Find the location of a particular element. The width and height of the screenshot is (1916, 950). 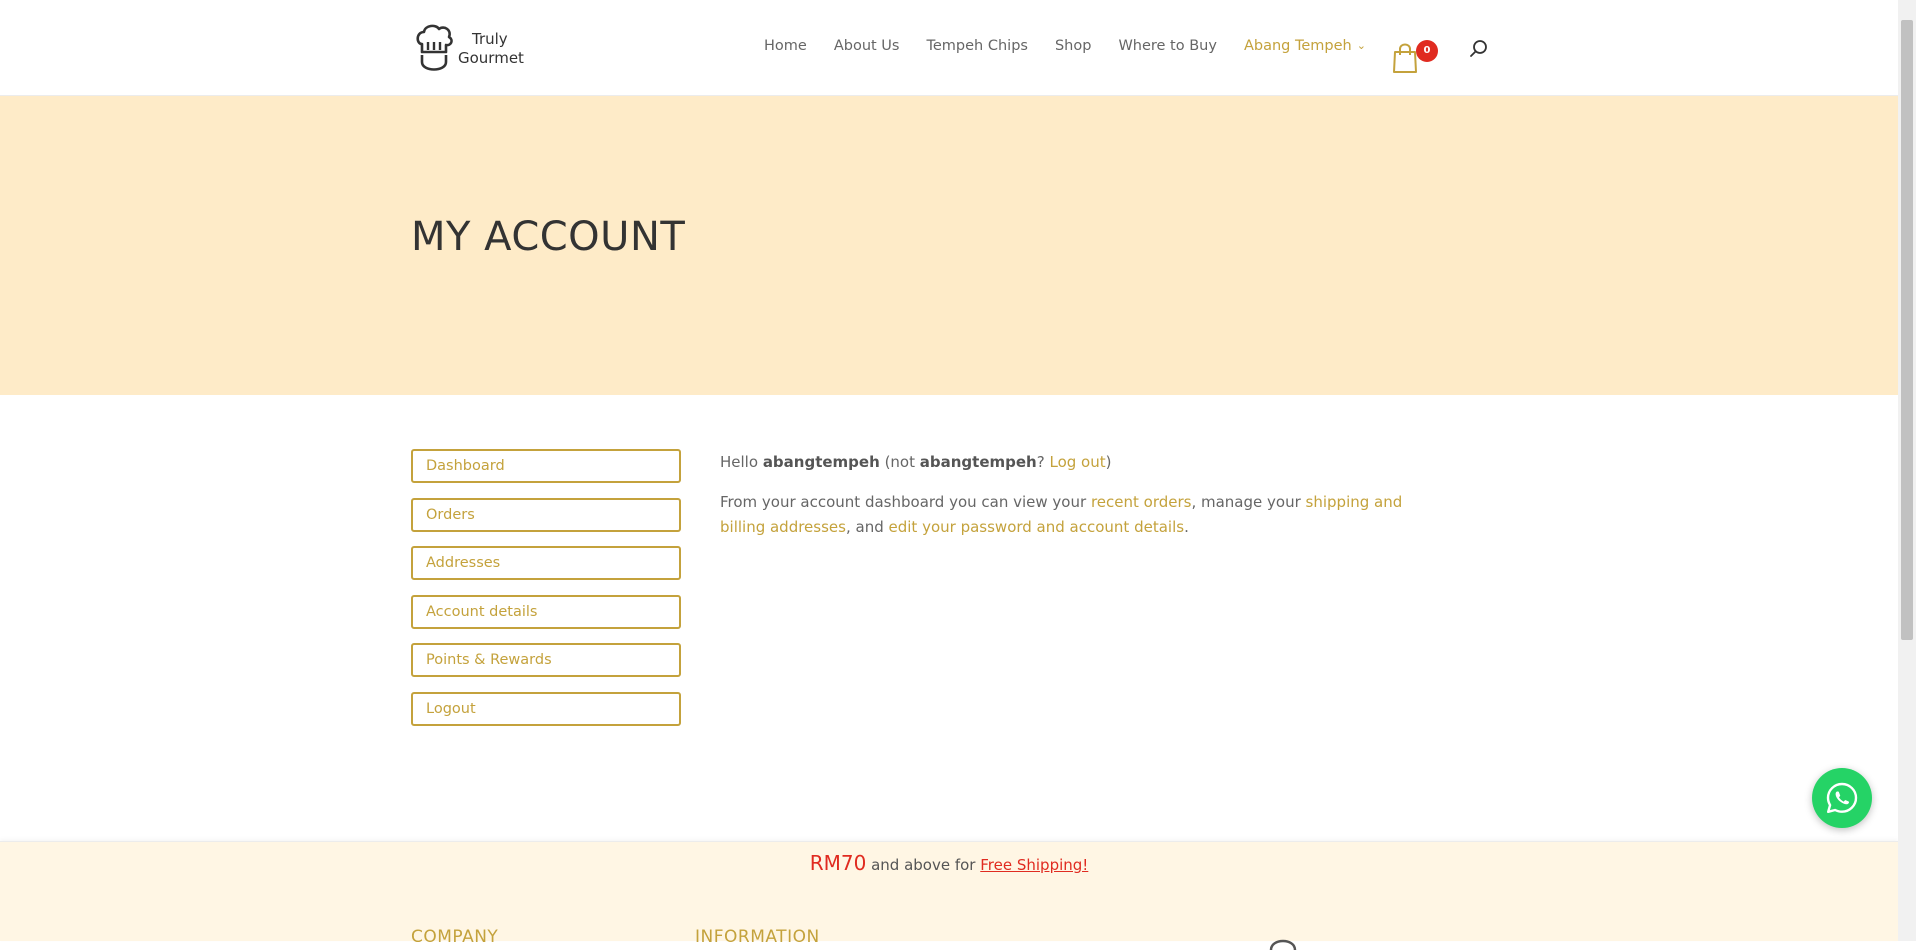

site-logo: Truly Gourmet is located at coordinates (469, 49).